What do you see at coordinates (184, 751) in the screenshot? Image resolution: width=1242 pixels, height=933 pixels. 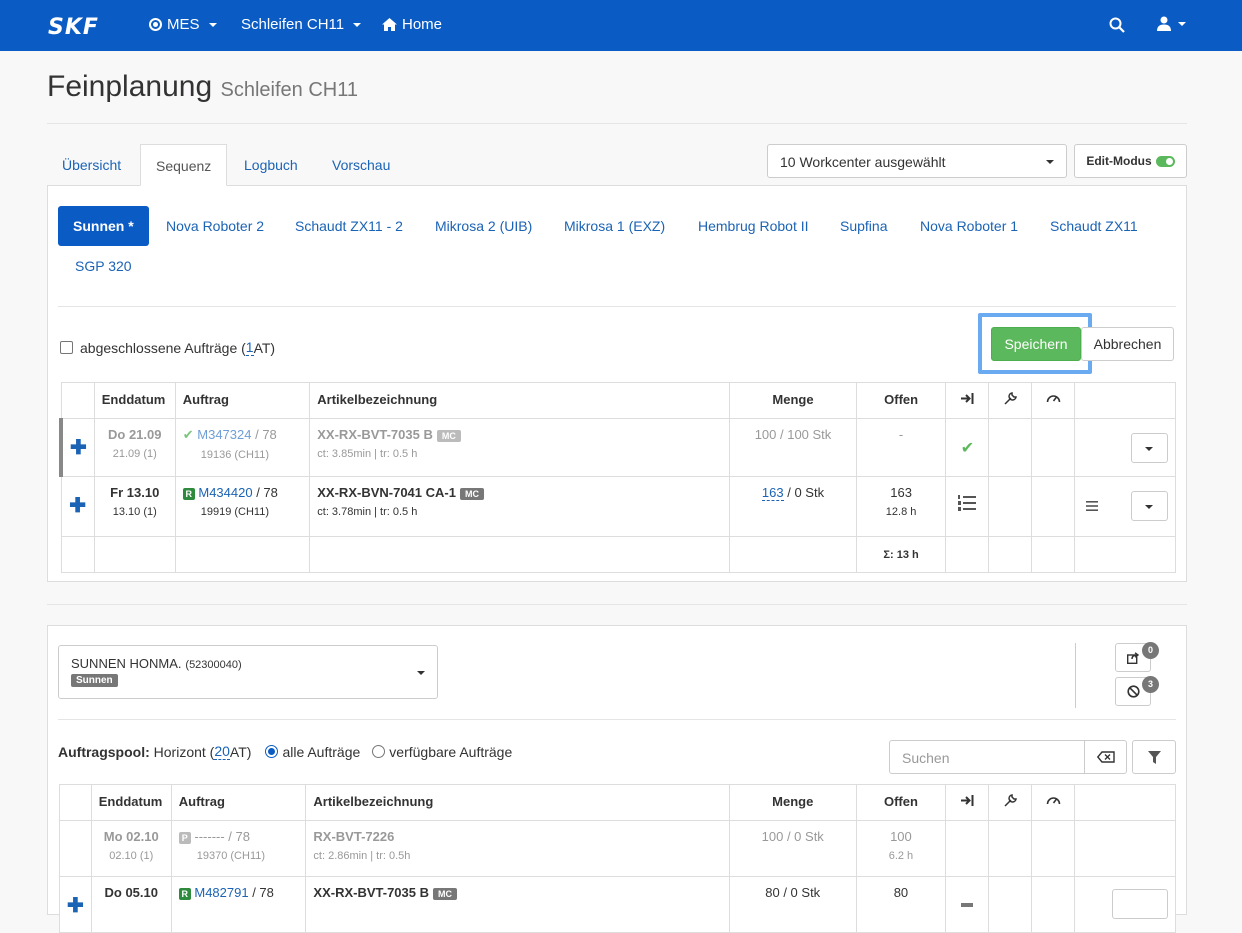 I see `horizon-label: Horizont (` at bounding box center [184, 751].